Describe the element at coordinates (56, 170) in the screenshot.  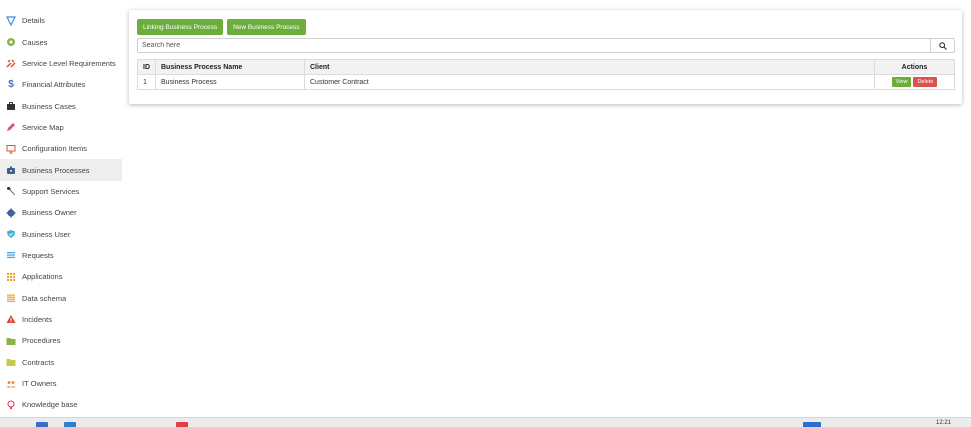
I see `sidebar-item-label: Business Processes` at that location.